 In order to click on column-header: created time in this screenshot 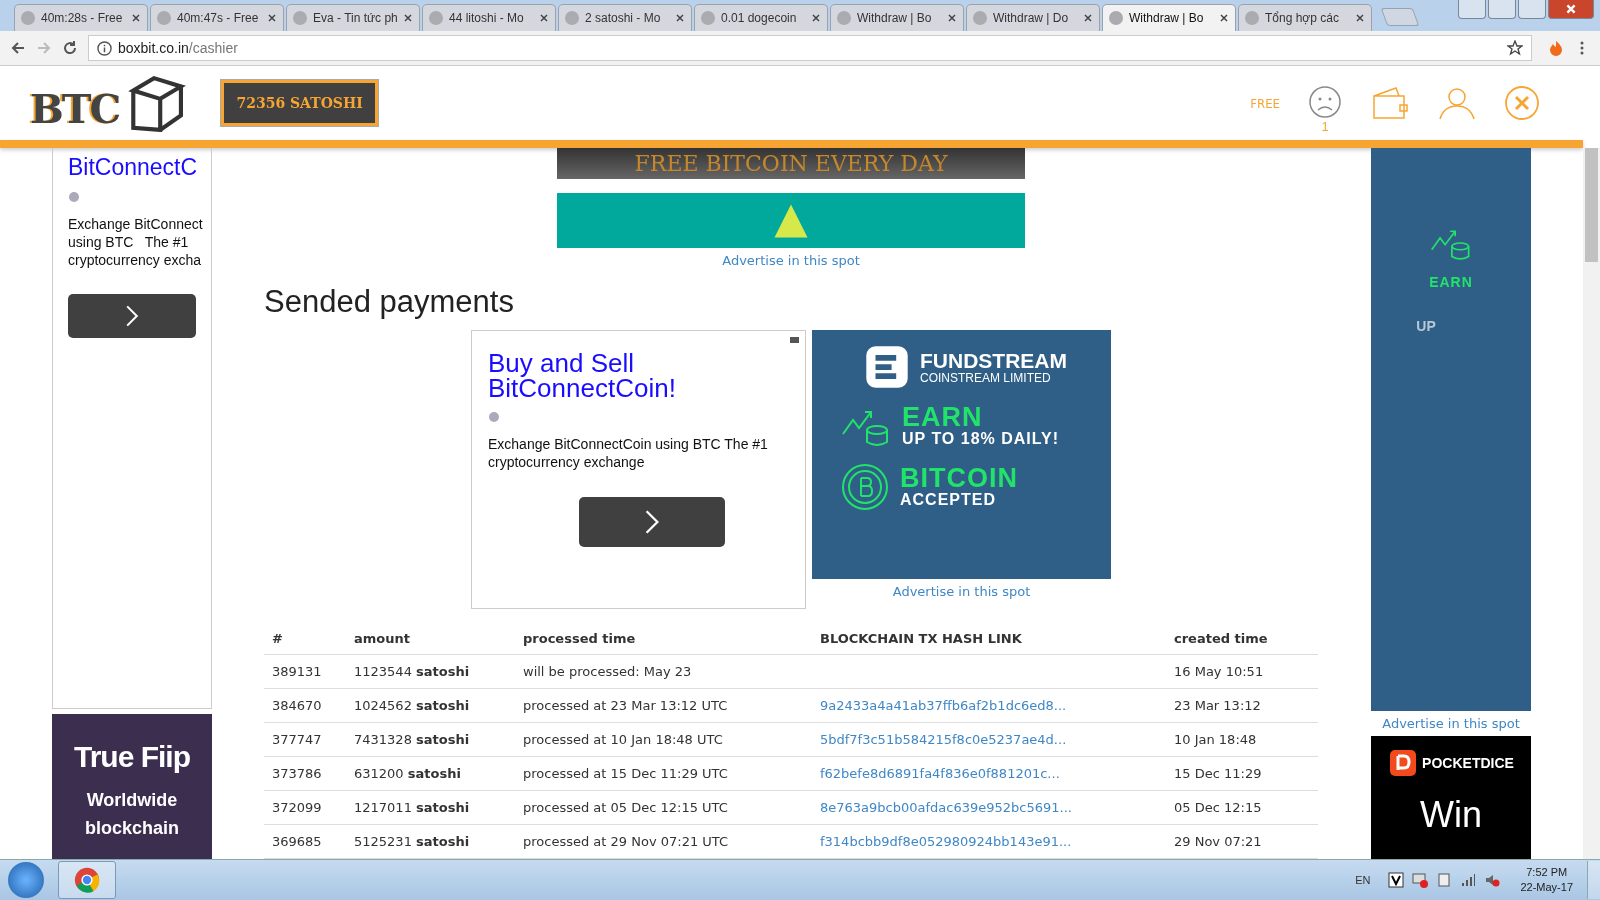, I will do `click(1242, 639)`.